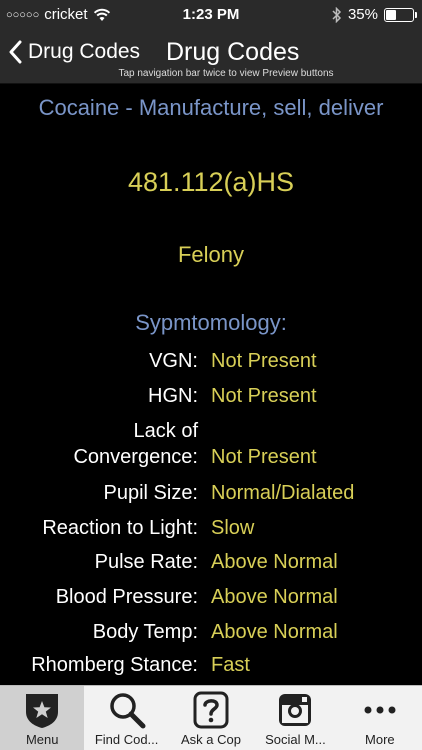 This screenshot has width=422, height=750. Describe the element at coordinates (145, 632) in the screenshot. I see `symptom-label: Body Temp:` at that location.